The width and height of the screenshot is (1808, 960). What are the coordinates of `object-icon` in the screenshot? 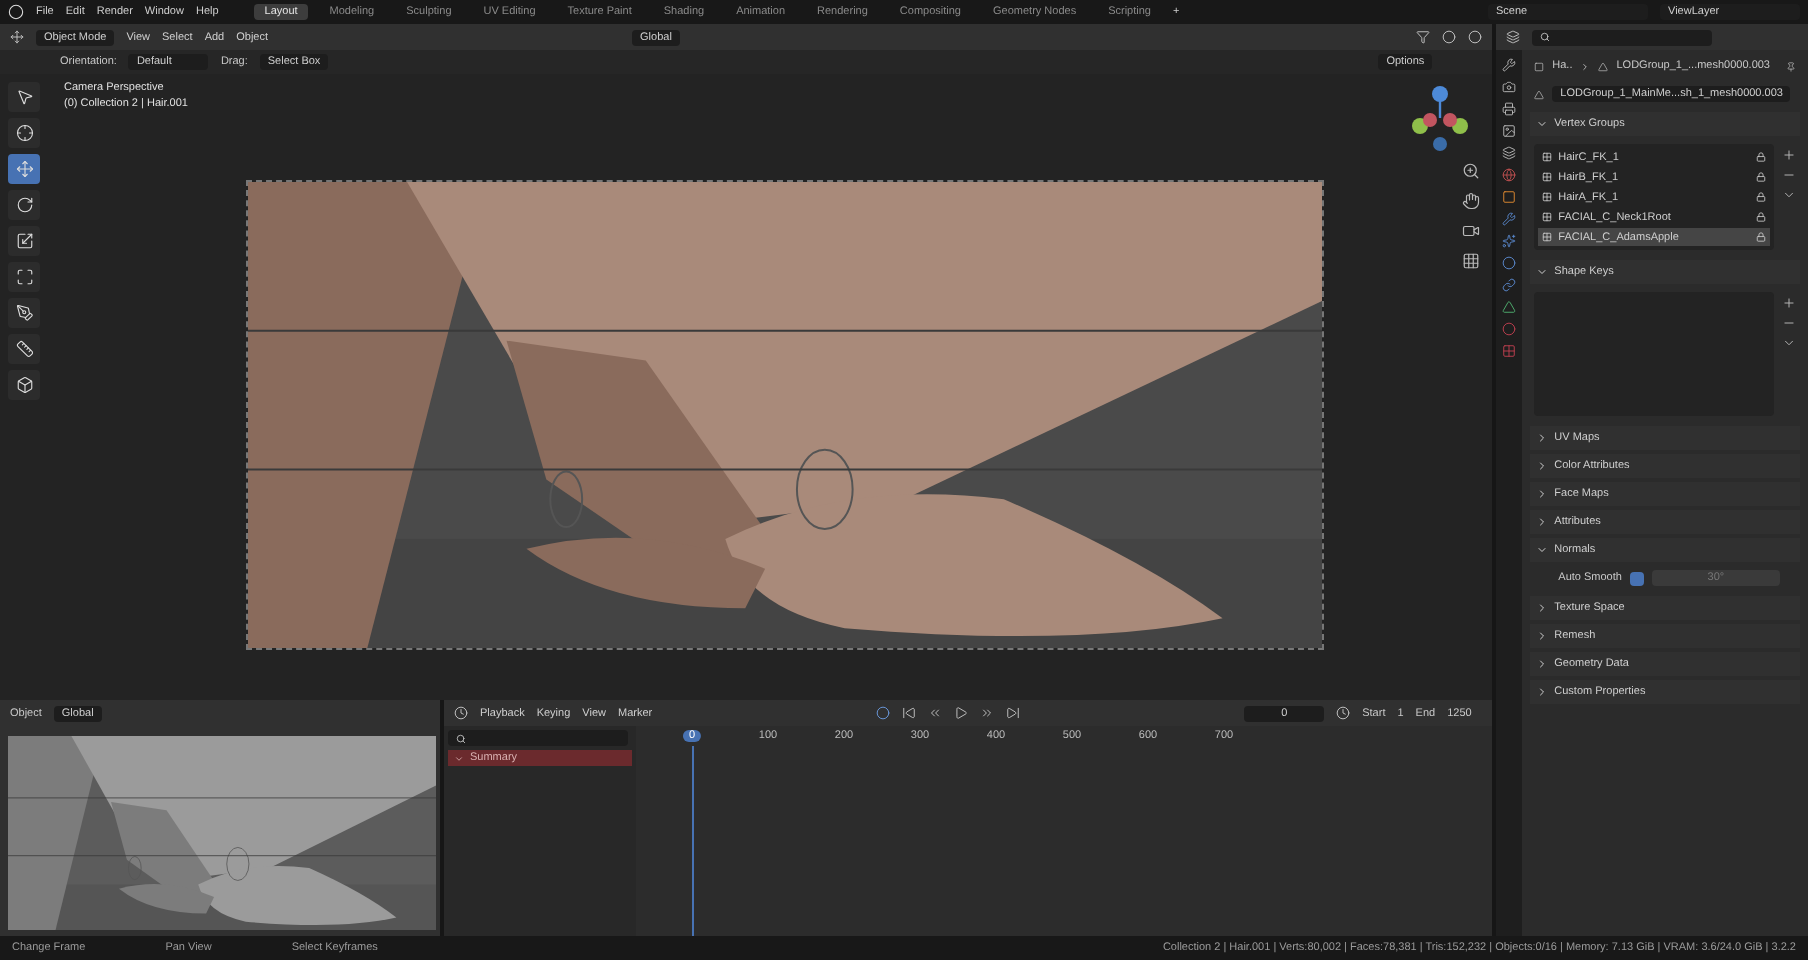 It's located at (1539, 66).